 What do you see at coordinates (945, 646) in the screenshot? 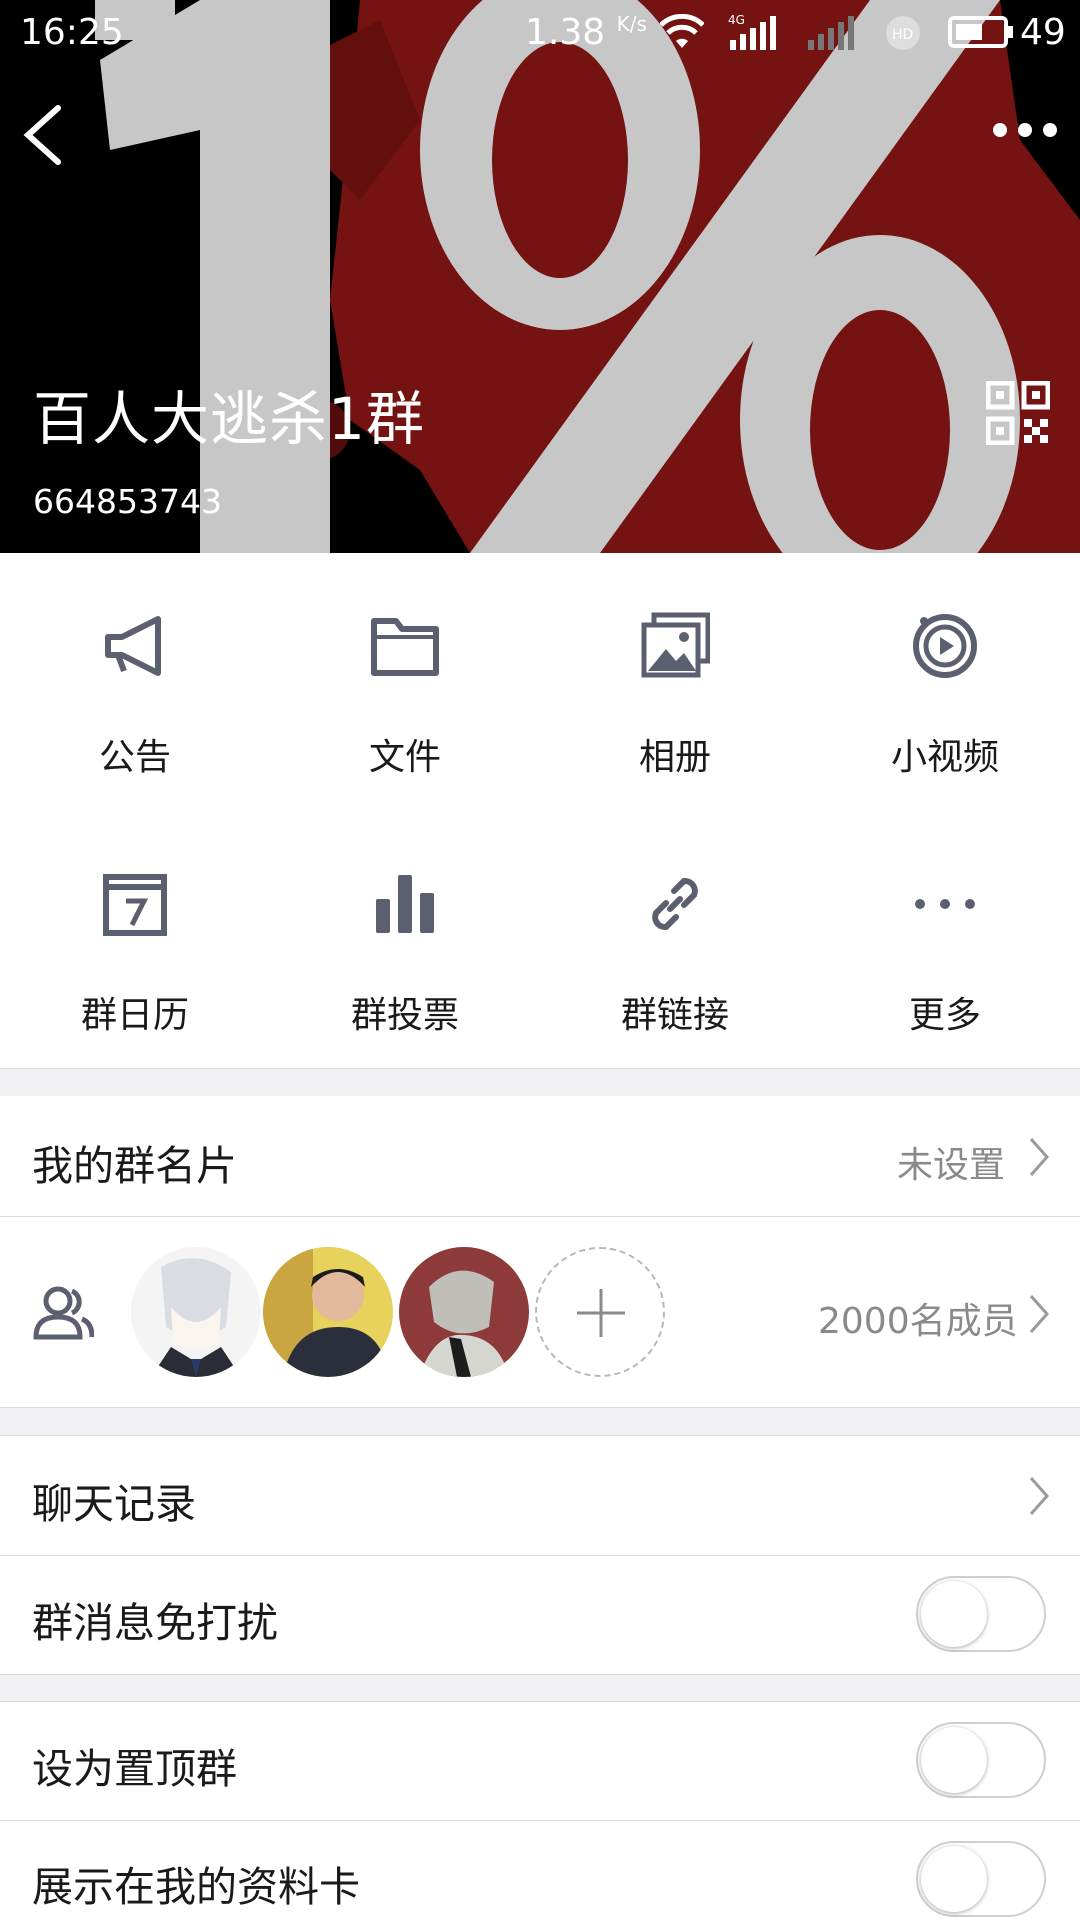
I see `video-play-icon` at bounding box center [945, 646].